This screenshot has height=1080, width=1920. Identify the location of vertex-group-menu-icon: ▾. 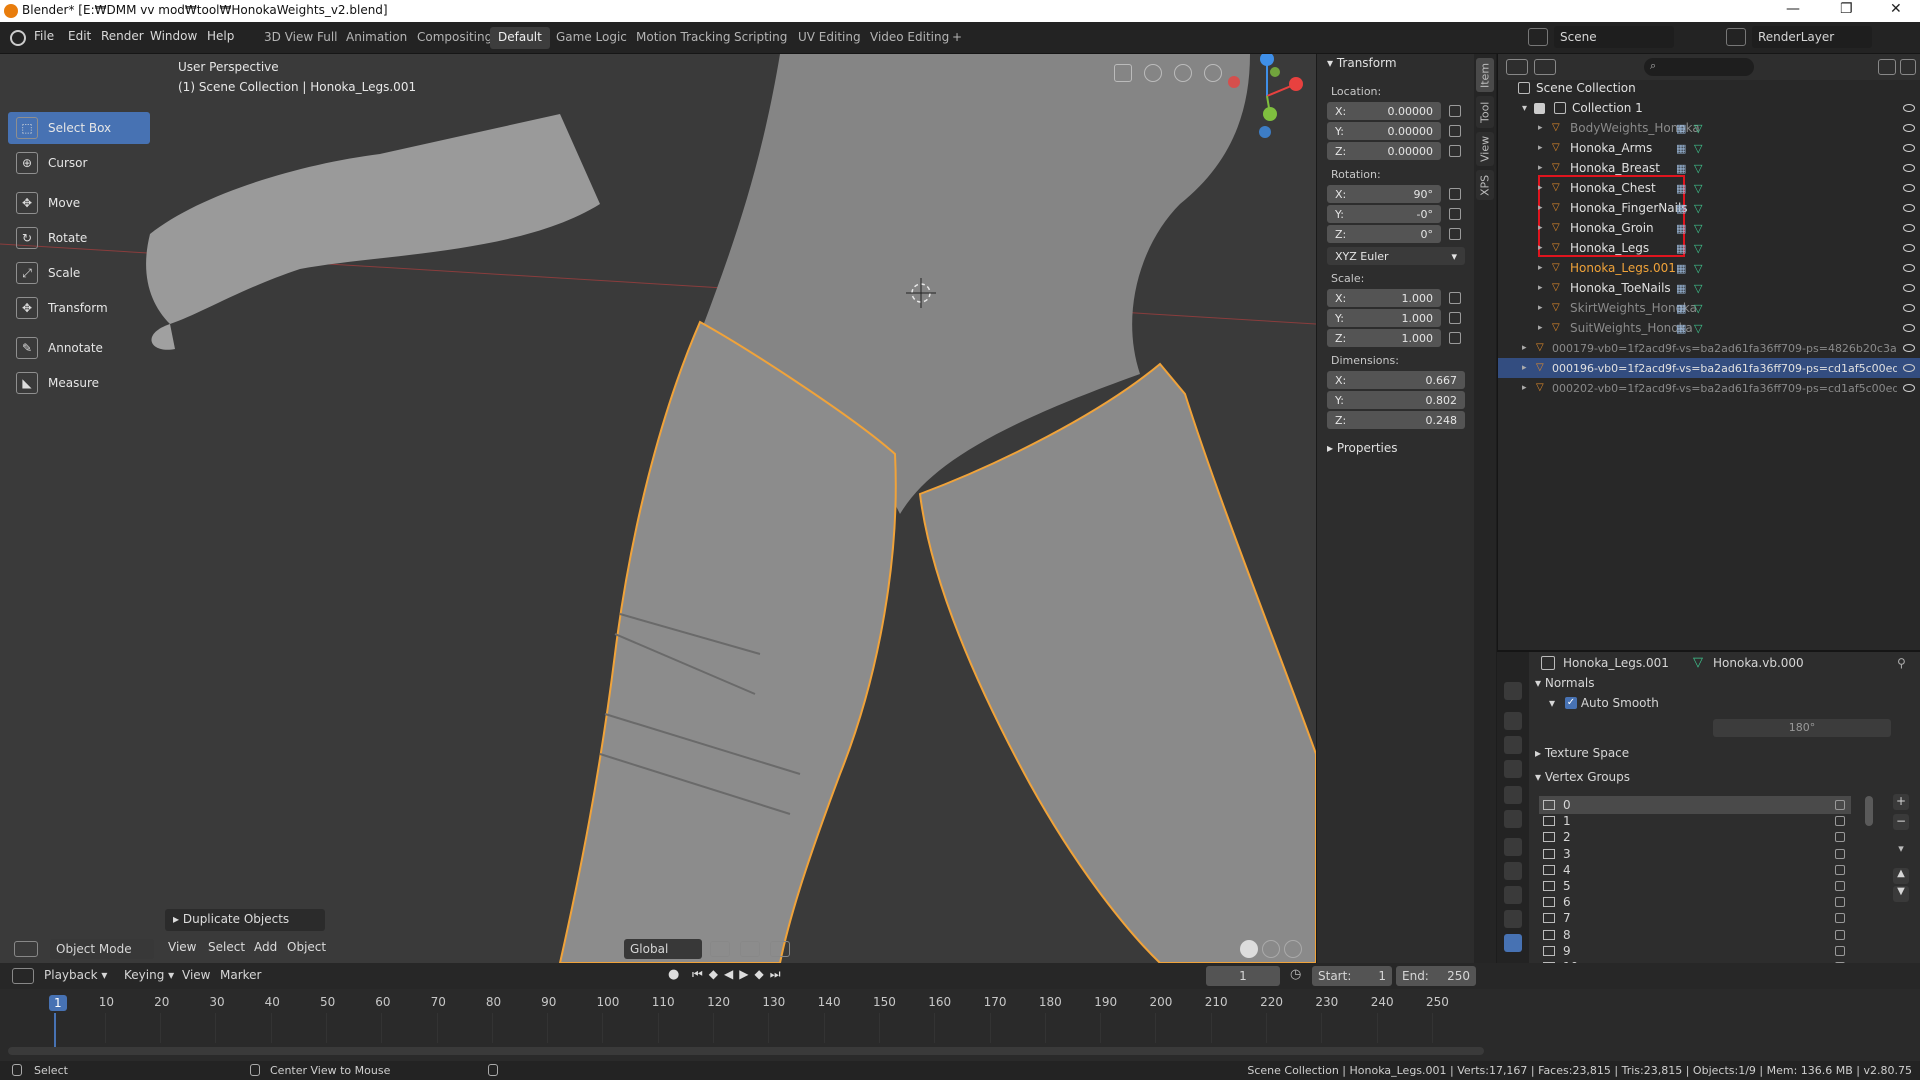
(1901, 850).